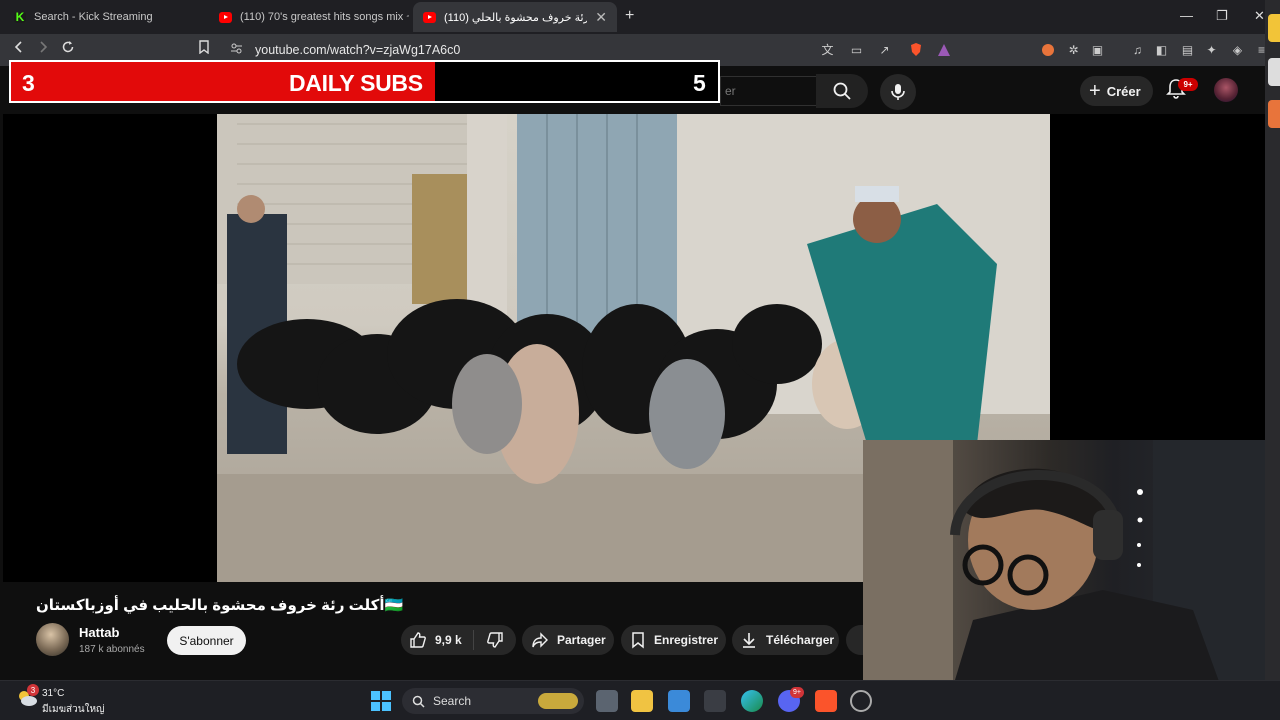 This screenshot has width=1280, height=720. I want to click on voice-search-button, so click(898, 92).